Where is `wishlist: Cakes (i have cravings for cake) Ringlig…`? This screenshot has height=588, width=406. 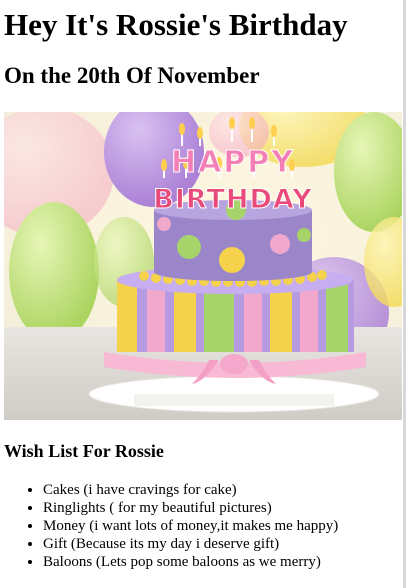 wishlist: Cakes (i have cravings for cake) Ringlig… is located at coordinates (169, 526).